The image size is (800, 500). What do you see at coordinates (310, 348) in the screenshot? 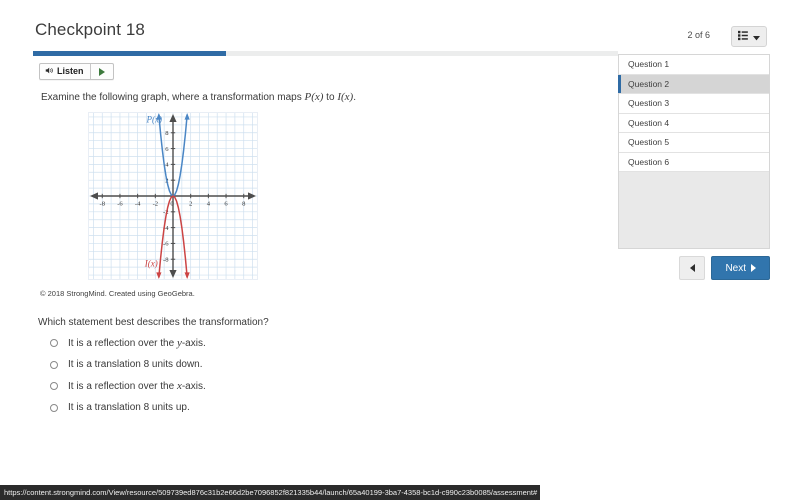
I see `option-row: It is a reflection over the y-axis.` at bounding box center [310, 348].